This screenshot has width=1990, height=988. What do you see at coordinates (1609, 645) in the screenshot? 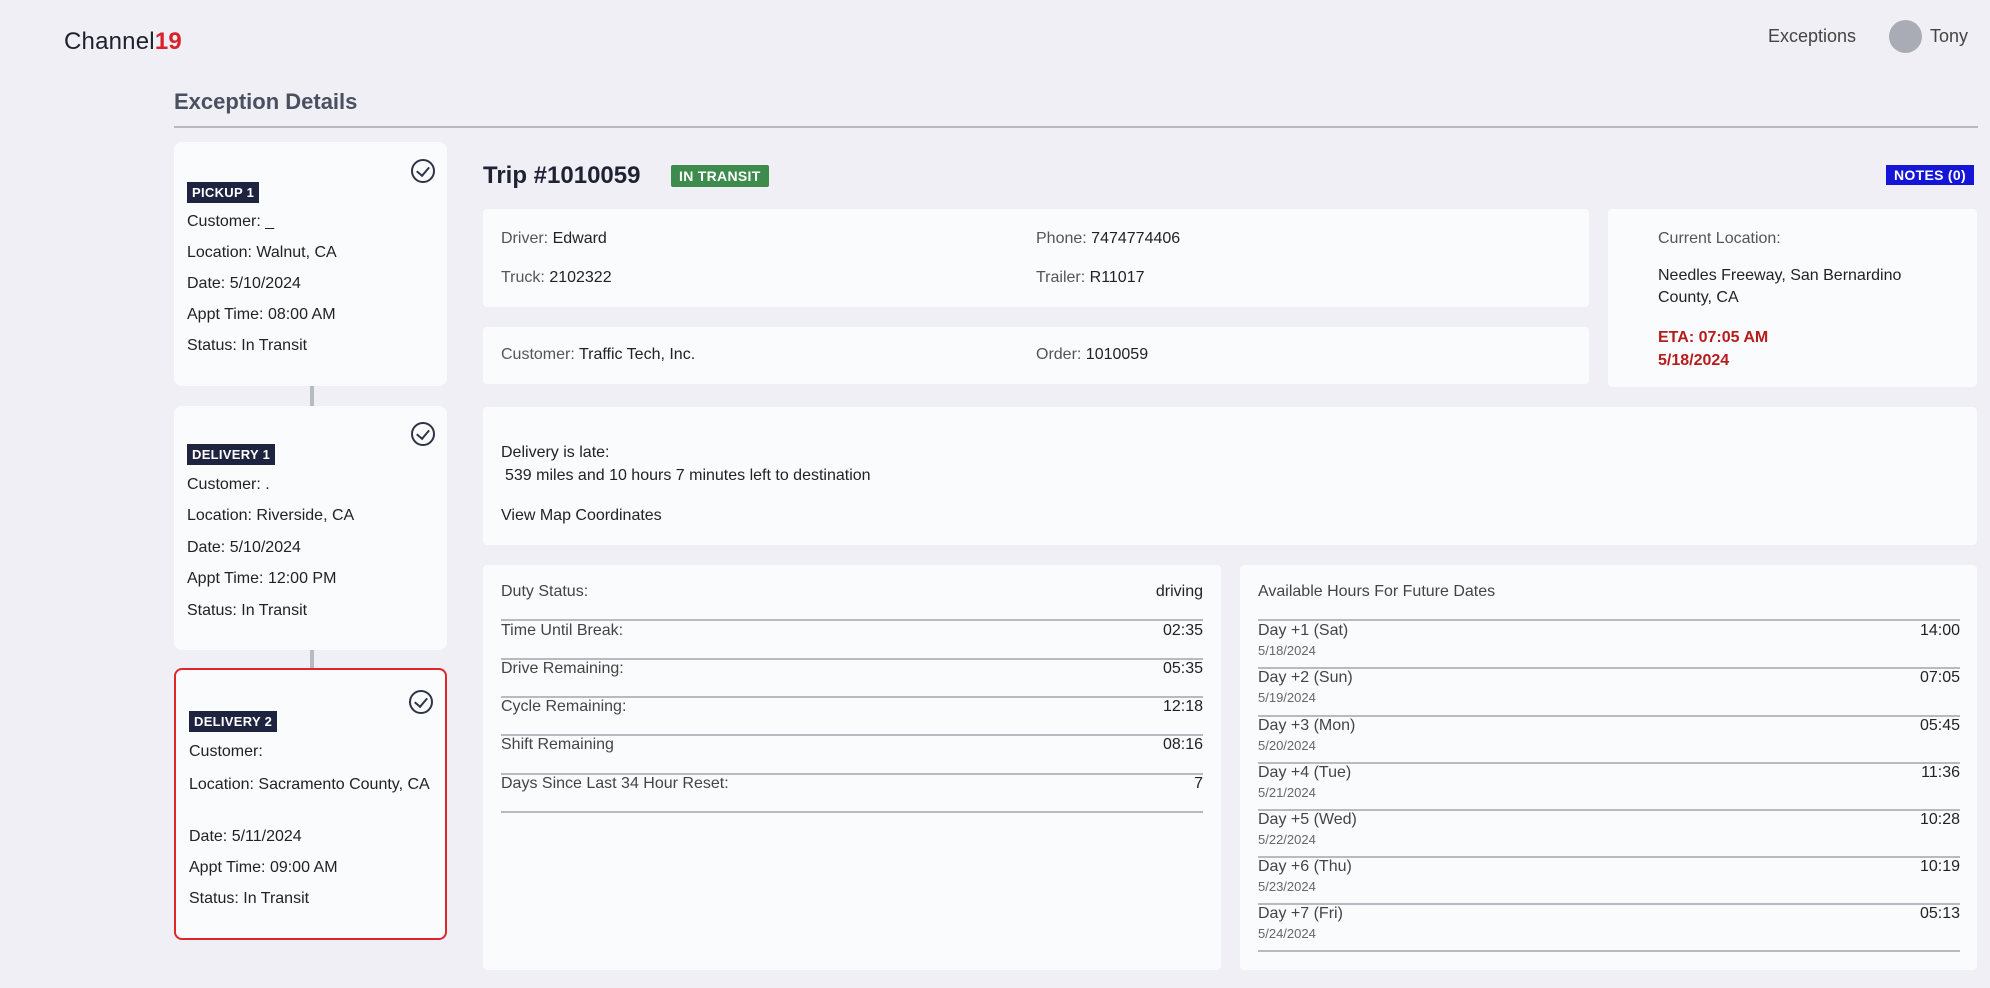
I see `future-day-row: Day +1 (Sat) 5/18/2024 14:00` at bounding box center [1609, 645].